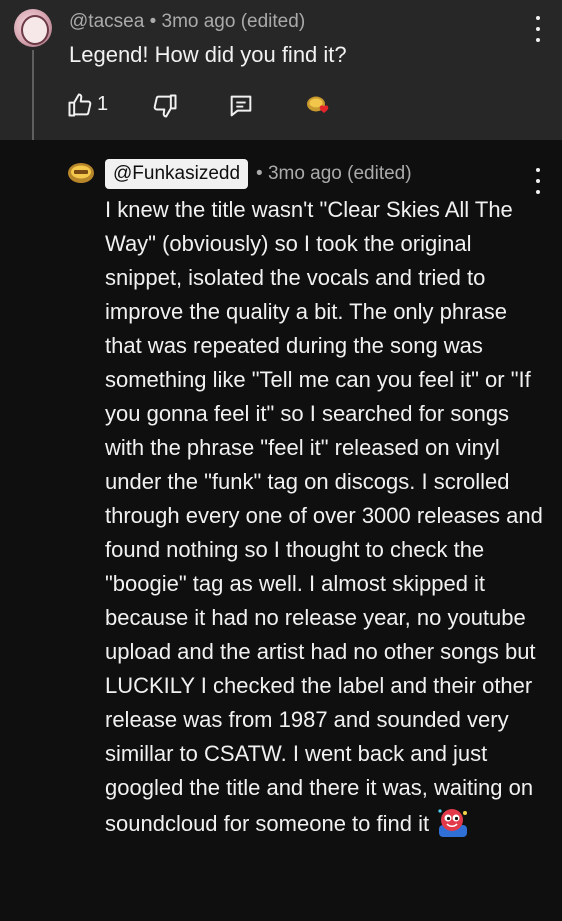 The width and height of the screenshot is (562, 921). I want to click on reply-time: 3mo ago (edited), so click(340, 173).